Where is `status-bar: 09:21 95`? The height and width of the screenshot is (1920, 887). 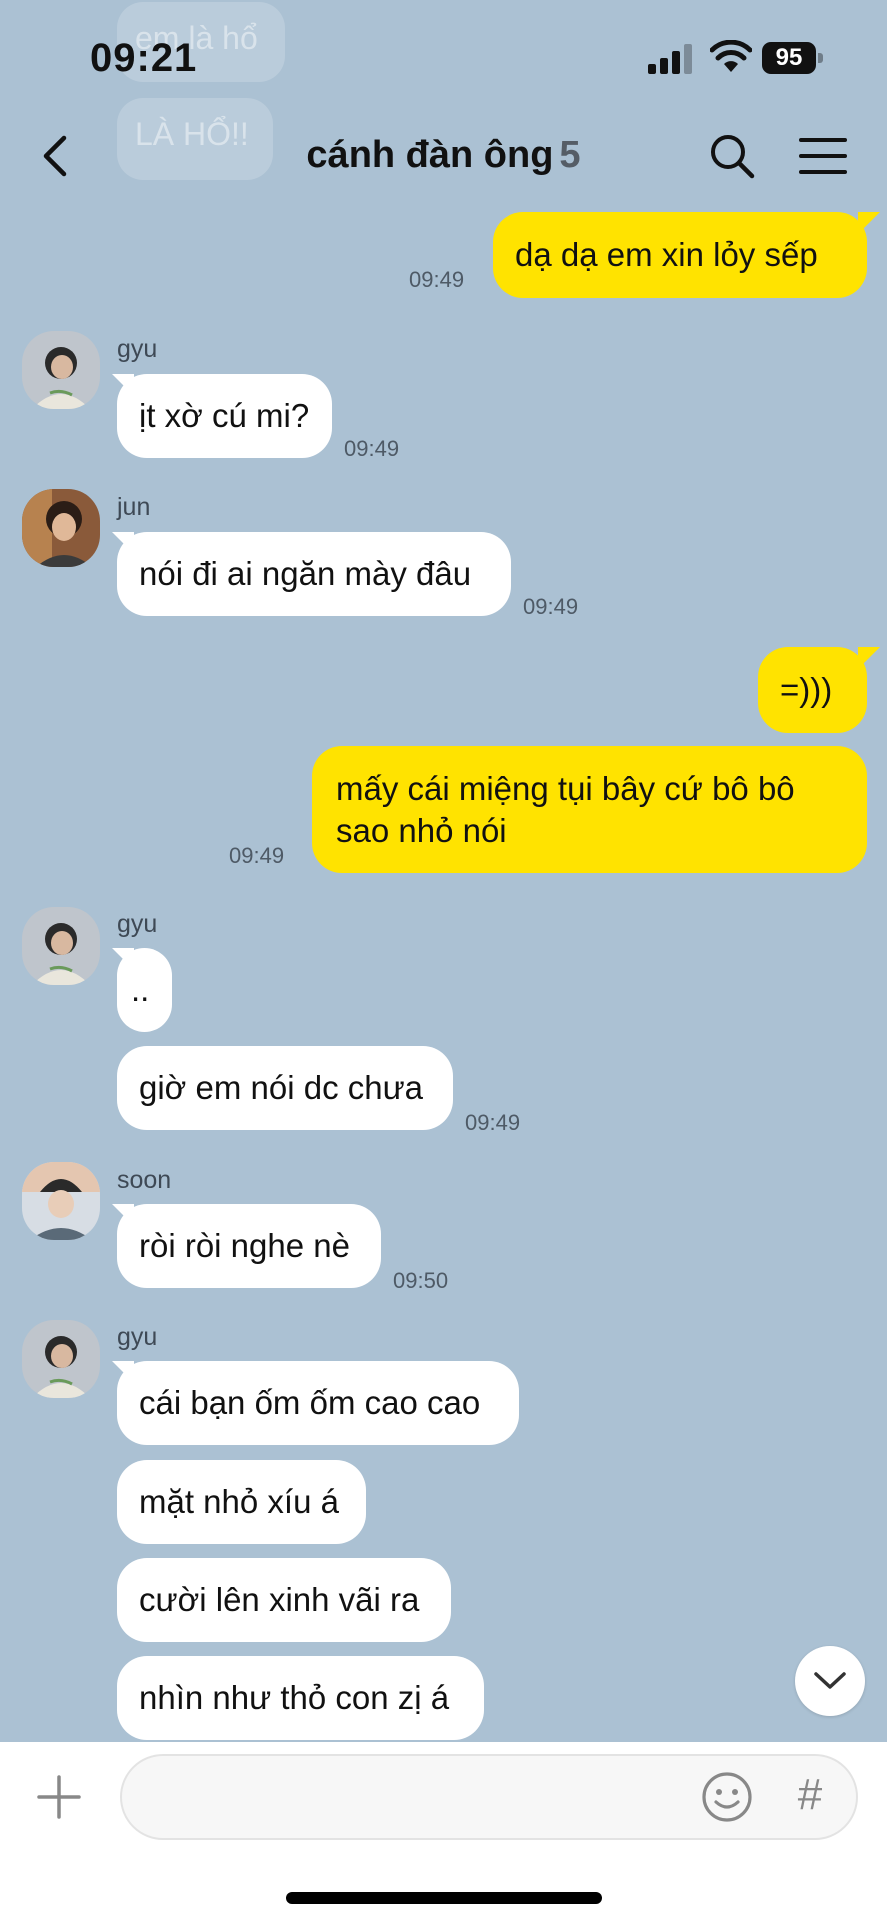 status-bar: 09:21 95 is located at coordinates (443, 55).